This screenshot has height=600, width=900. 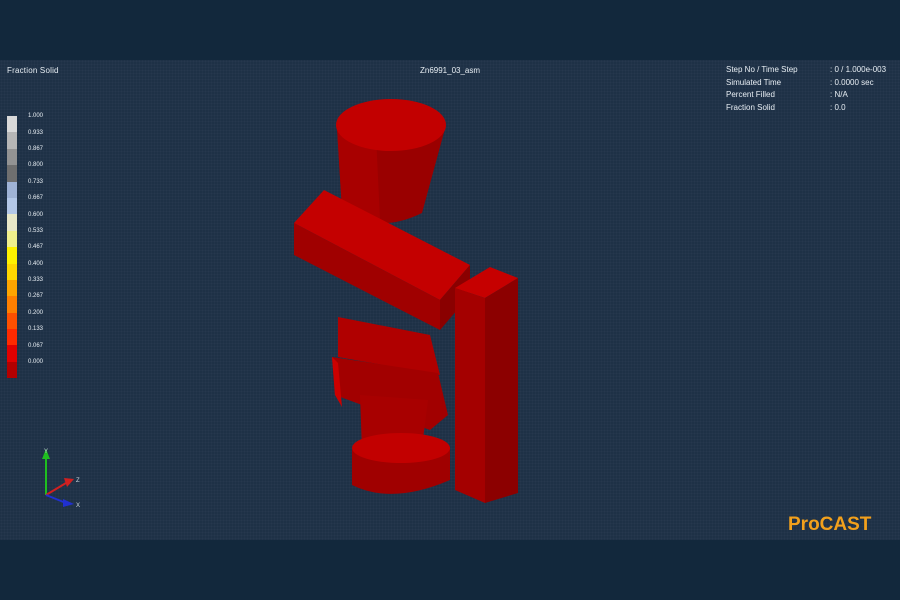 I want to click on legend-label: 0.933, so click(x=36, y=132).